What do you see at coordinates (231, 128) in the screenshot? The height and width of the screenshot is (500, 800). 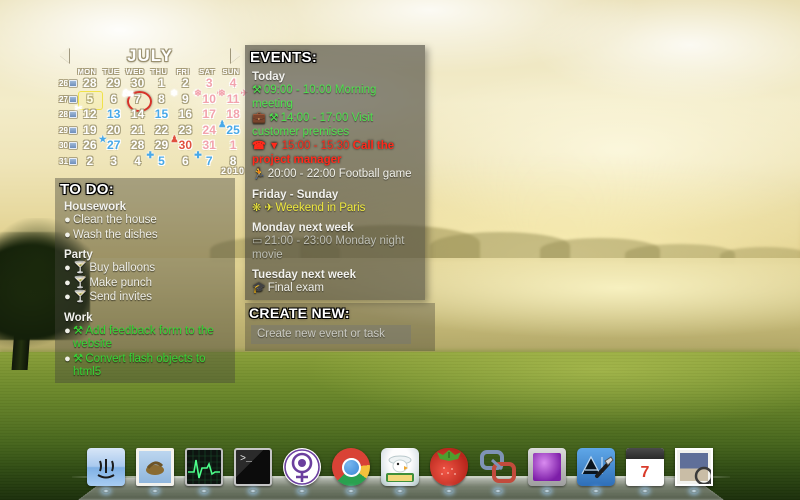 I see `calendar-day-cell: 25 ♟` at bounding box center [231, 128].